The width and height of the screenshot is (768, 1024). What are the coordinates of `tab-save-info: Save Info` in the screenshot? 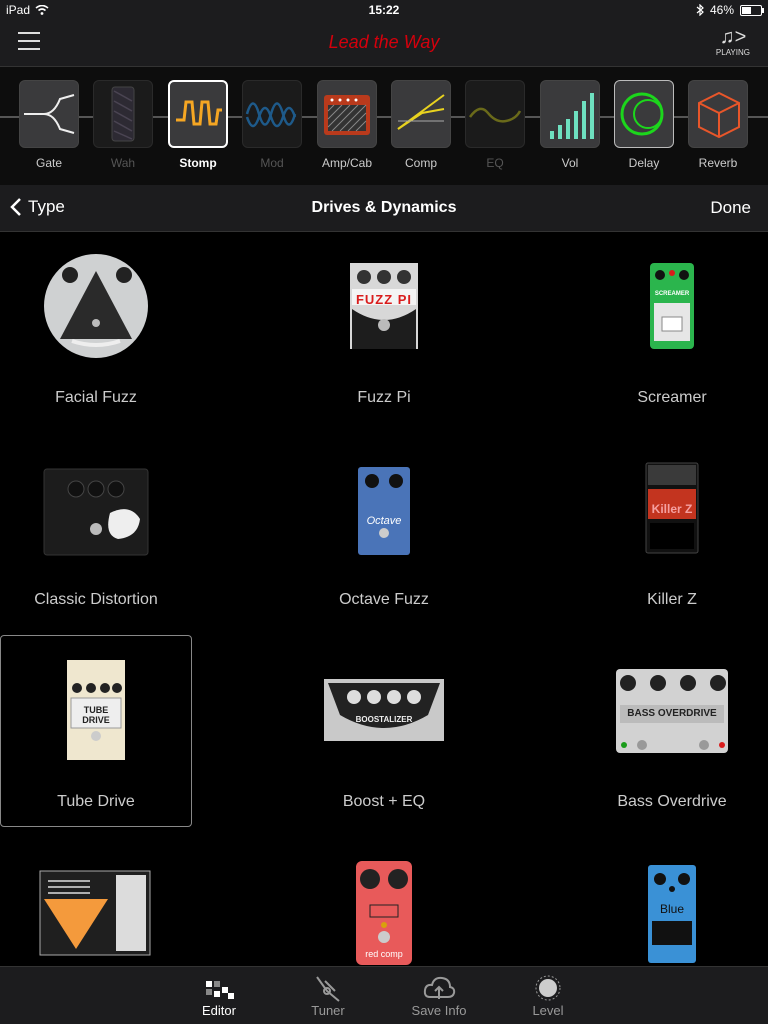 It's located at (439, 995).